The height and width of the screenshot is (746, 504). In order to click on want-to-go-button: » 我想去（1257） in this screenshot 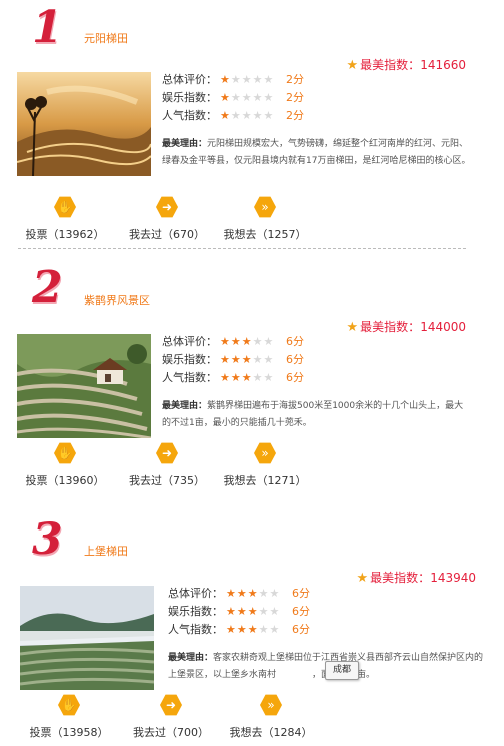, I will do `click(265, 219)`.